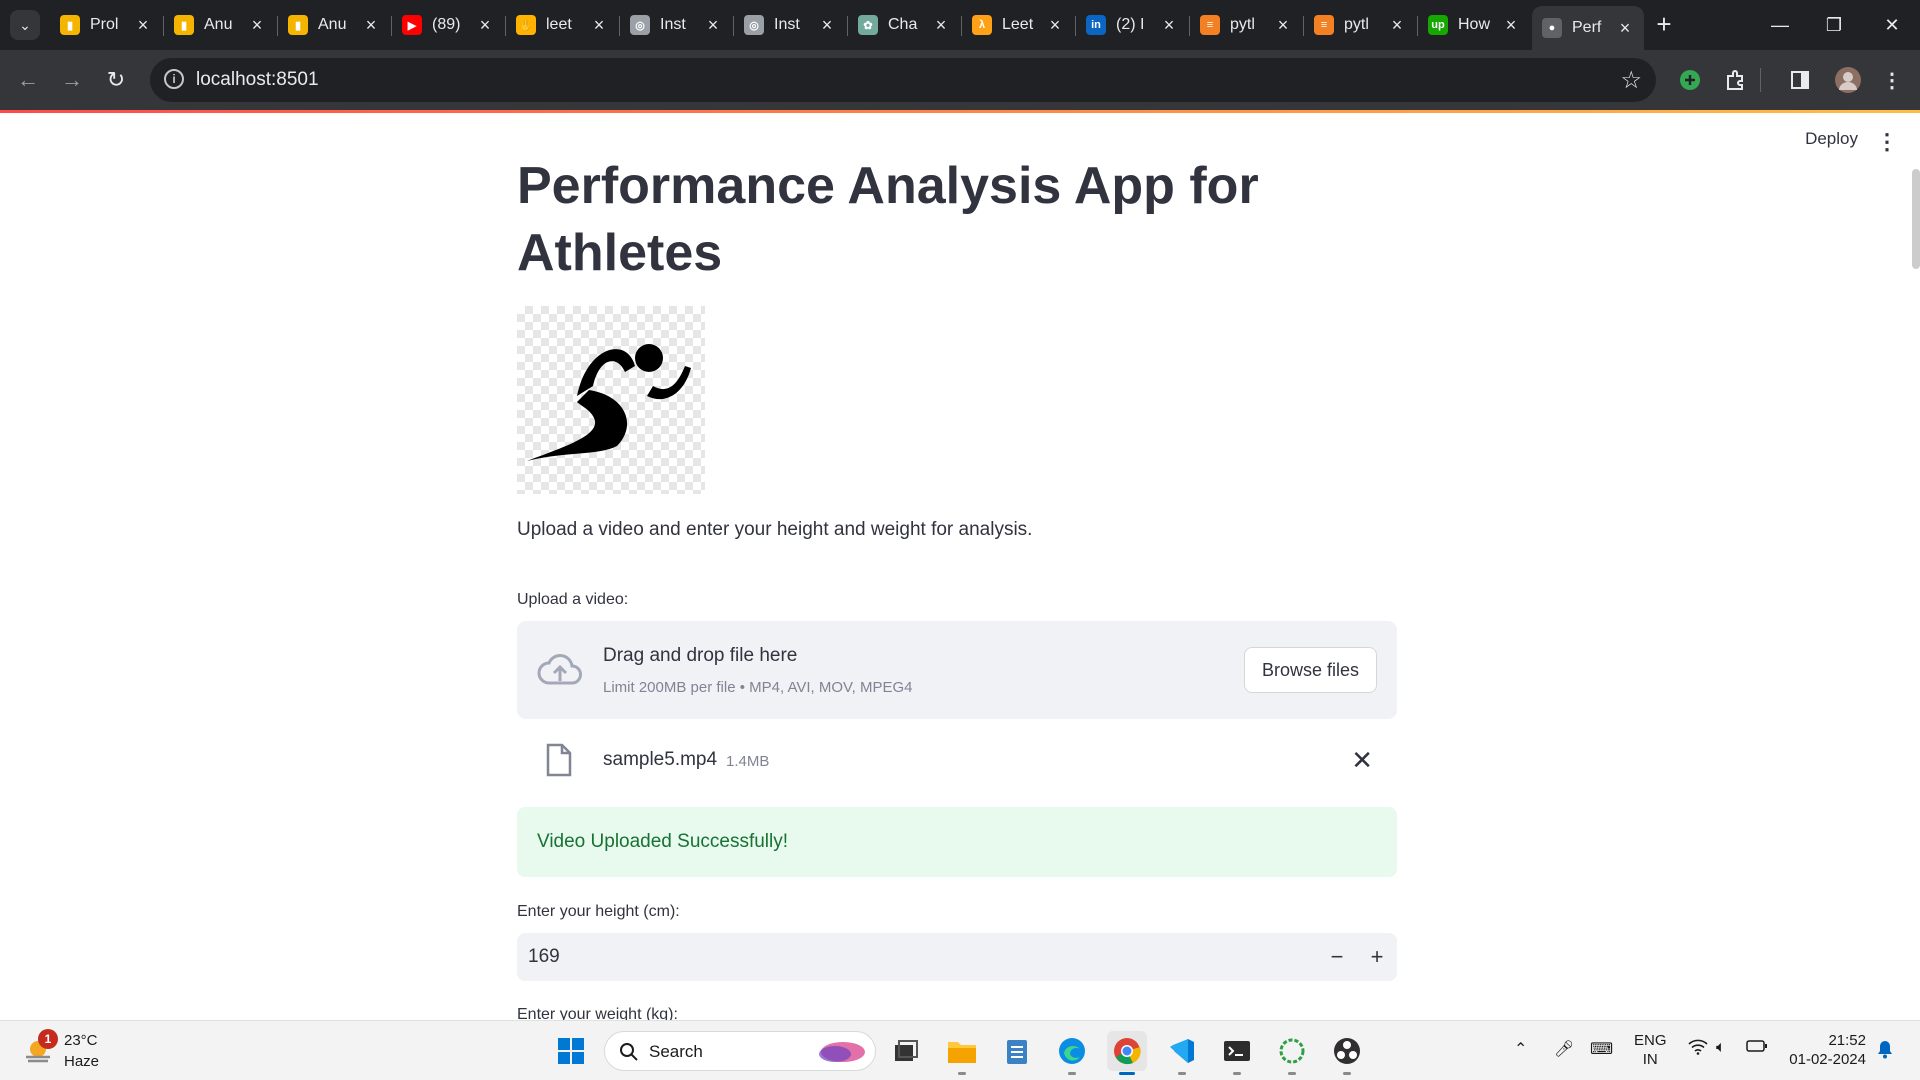 Image resolution: width=1920 pixels, height=1080 pixels. I want to click on edge-browser-icon, so click(1072, 1053).